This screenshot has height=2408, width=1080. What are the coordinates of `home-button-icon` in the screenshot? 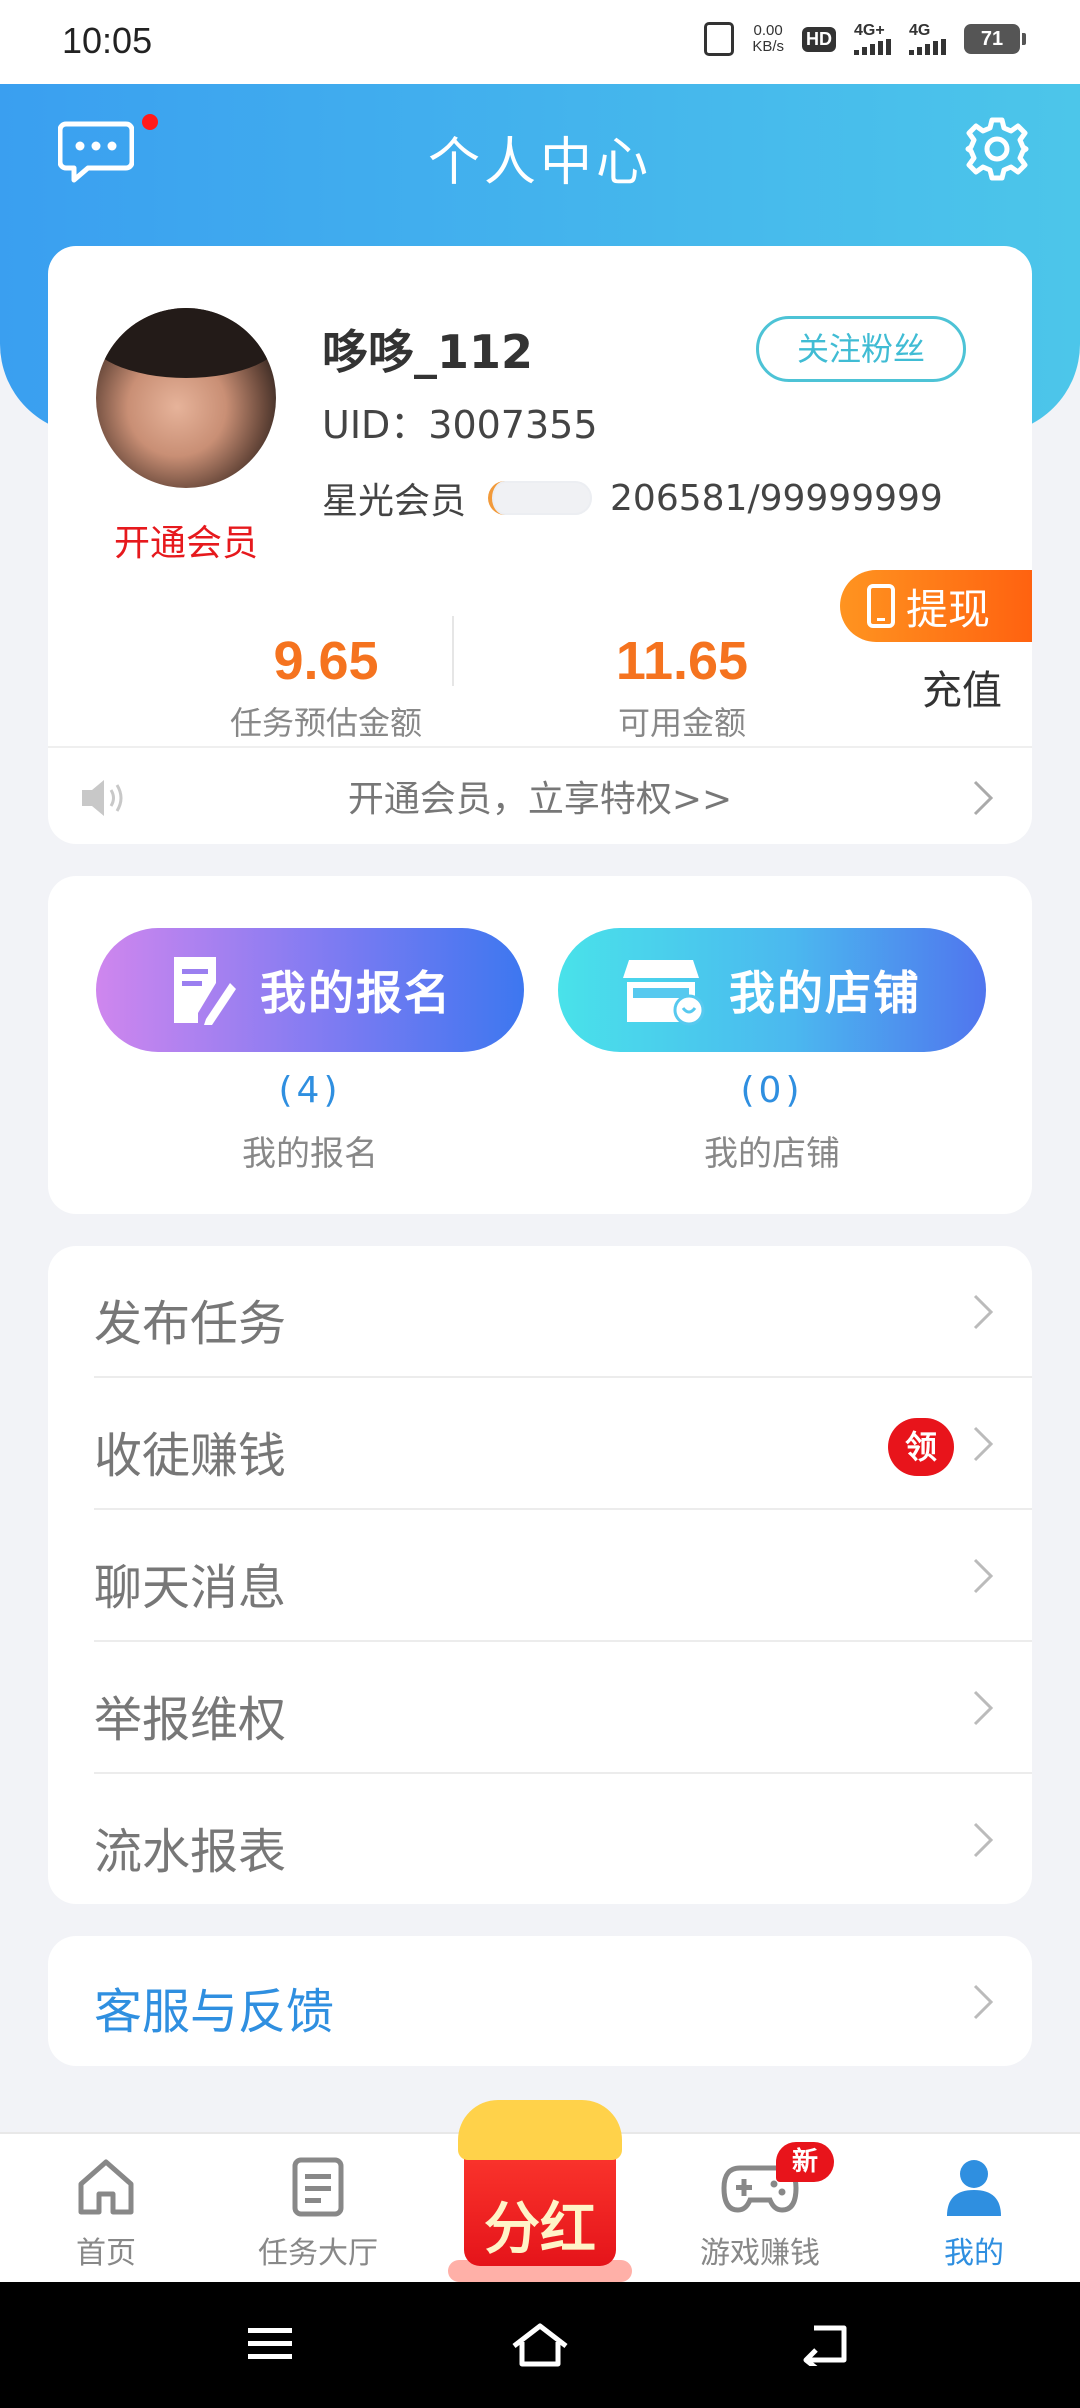 It's located at (540, 2346).